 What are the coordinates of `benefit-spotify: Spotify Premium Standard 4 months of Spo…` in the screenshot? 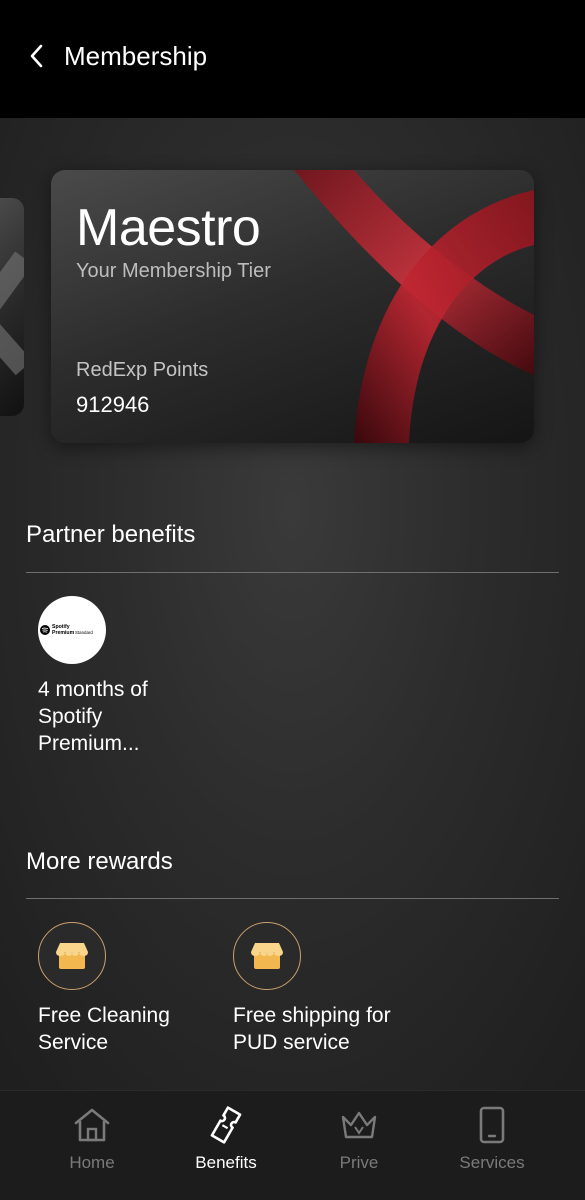 It's located at (118, 676).